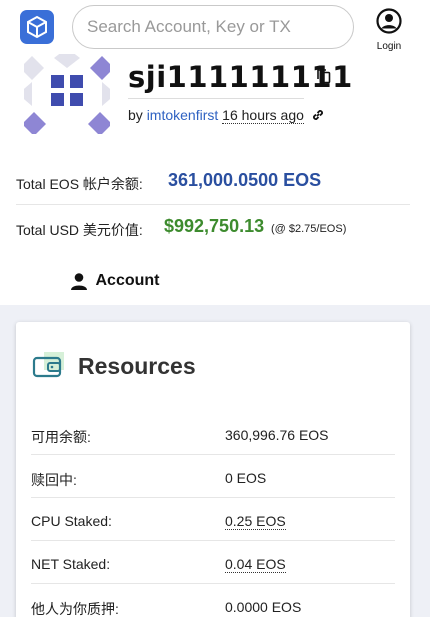  I want to click on balance-divider, so click(213, 204).